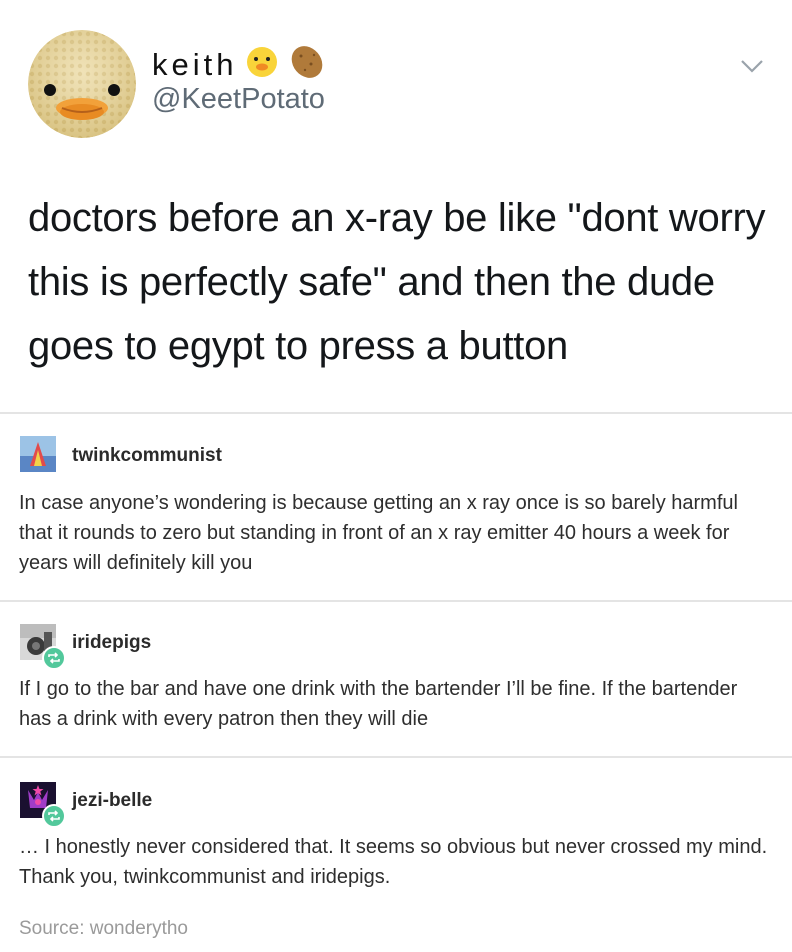  What do you see at coordinates (194, 64) in the screenshot?
I see `tweet-display-name: keith` at bounding box center [194, 64].